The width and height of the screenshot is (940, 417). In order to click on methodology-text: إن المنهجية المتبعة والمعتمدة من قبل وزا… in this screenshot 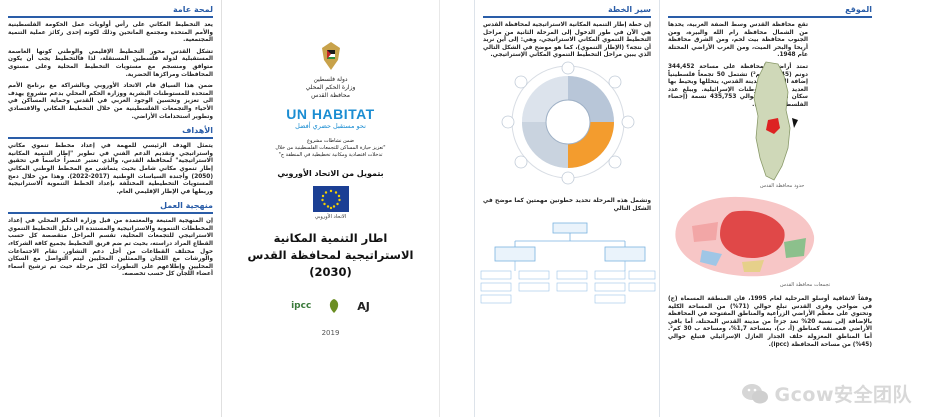, I will do `click(110, 248)`.